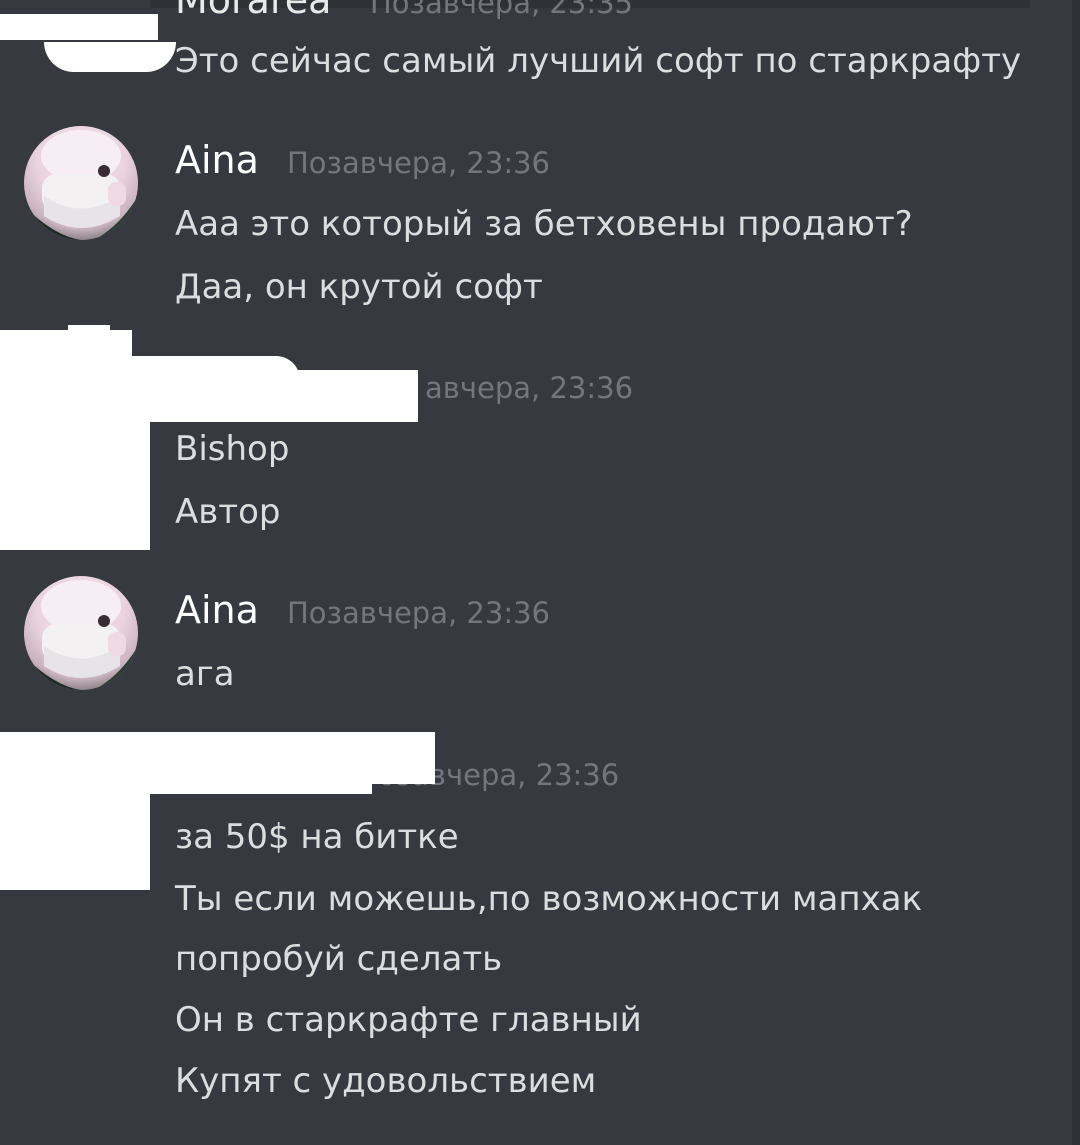 Image resolution: width=1080 pixels, height=1145 pixels. I want to click on message-timestamp: авчера, 23:36, so click(529, 388).